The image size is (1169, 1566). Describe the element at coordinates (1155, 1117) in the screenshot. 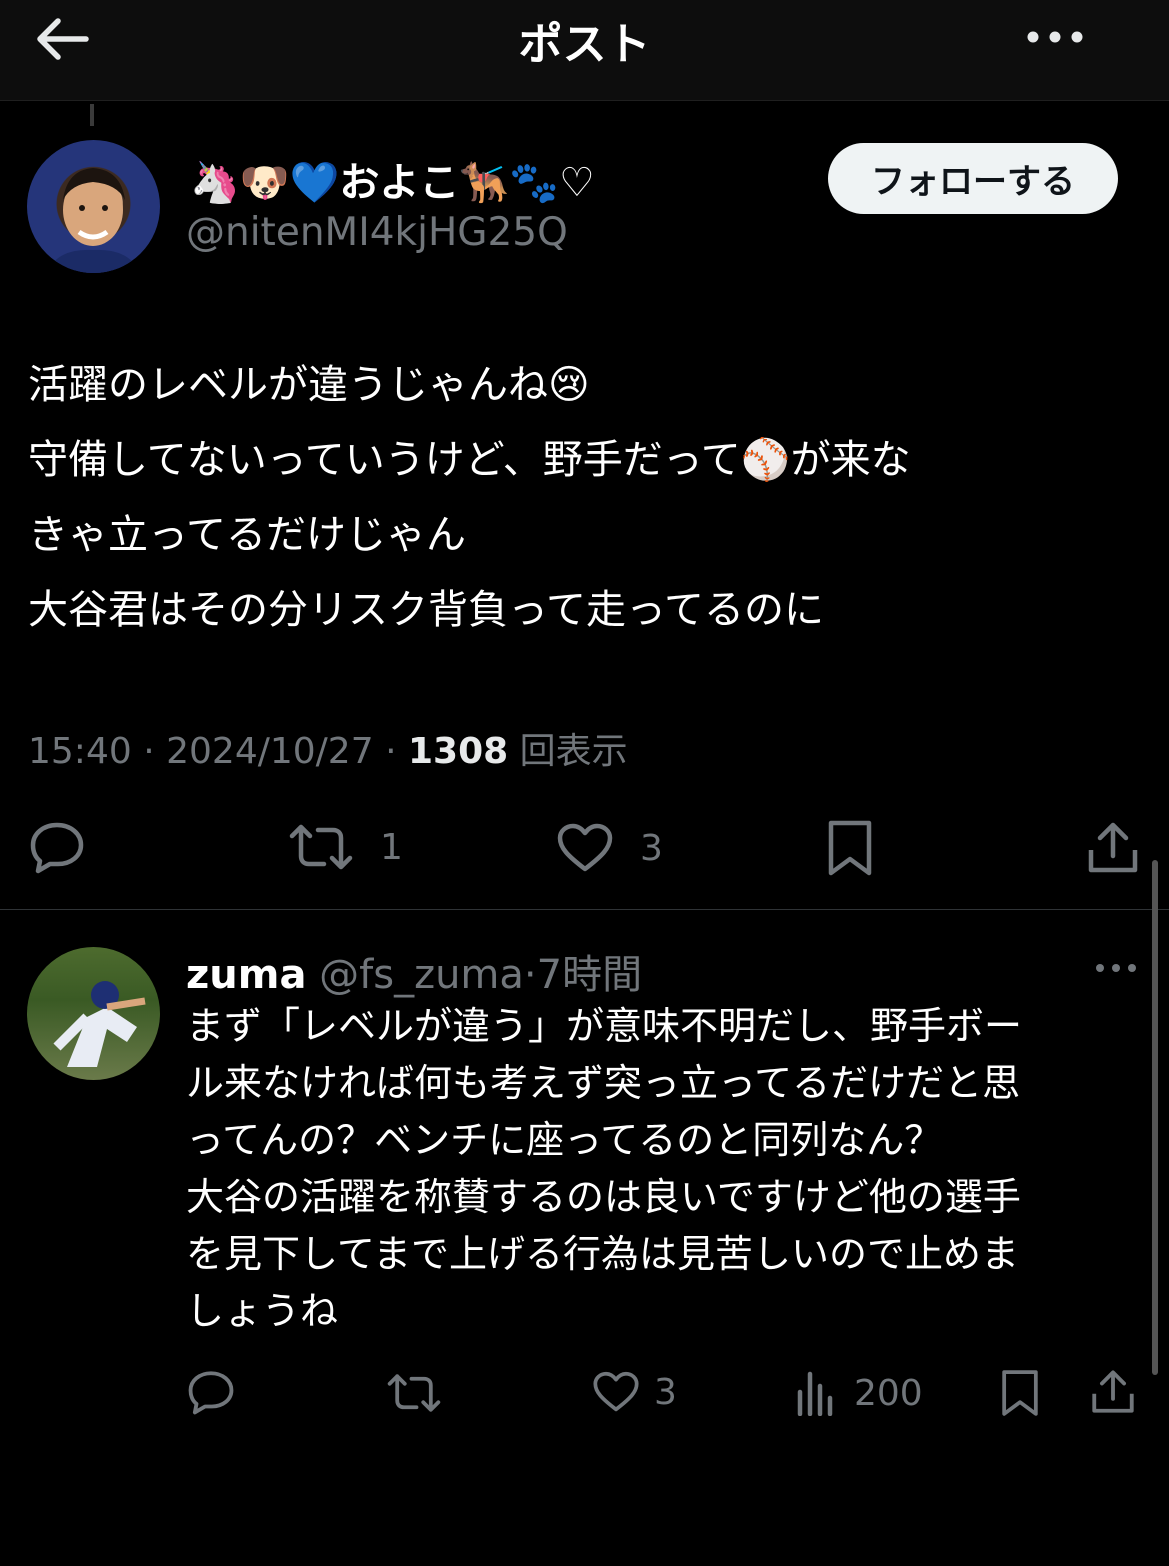

I see `scrollbar` at that location.